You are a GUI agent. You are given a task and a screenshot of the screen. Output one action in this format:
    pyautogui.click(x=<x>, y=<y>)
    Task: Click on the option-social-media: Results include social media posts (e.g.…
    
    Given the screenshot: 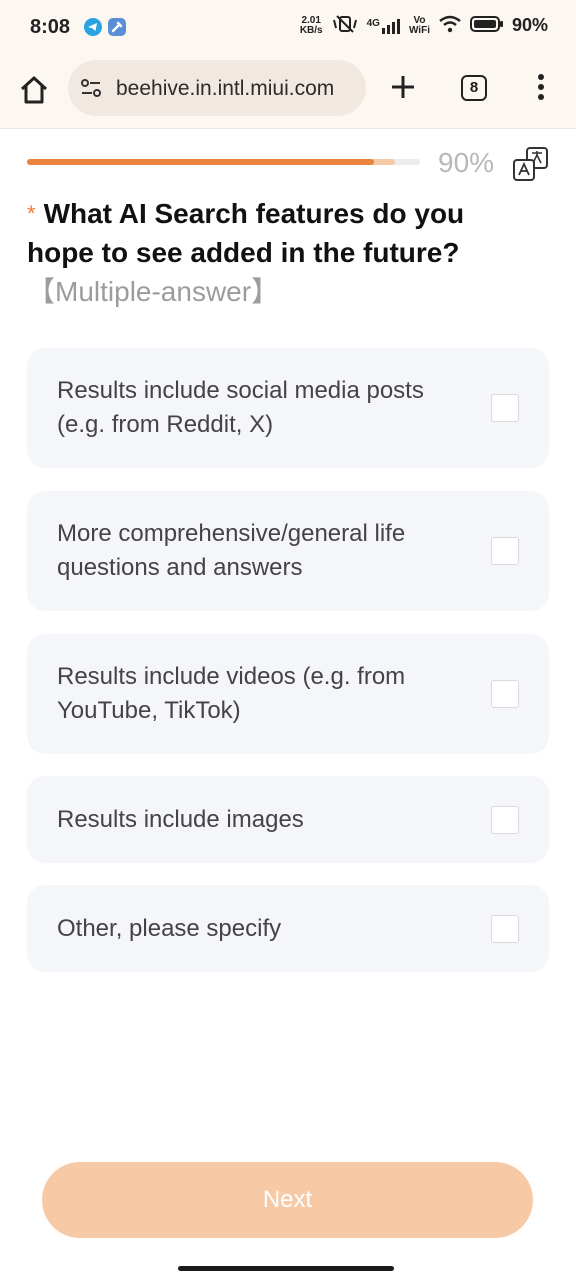 What is the action you would take?
    pyautogui.click(x=288, y=408)
    